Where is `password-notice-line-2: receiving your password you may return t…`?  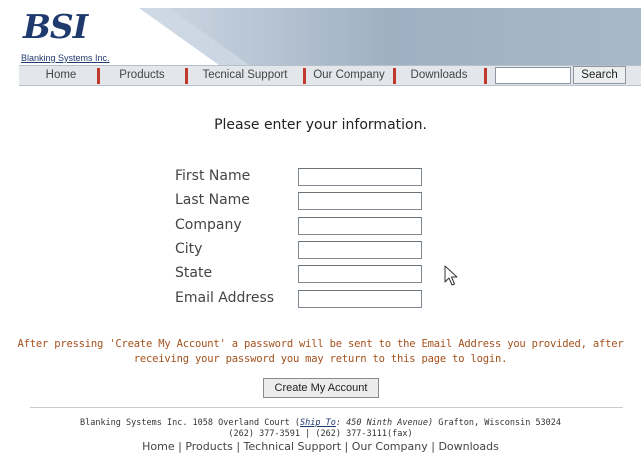 password-notice-line-2: receiving your password you may return t… is located at coordinates (320, 359).